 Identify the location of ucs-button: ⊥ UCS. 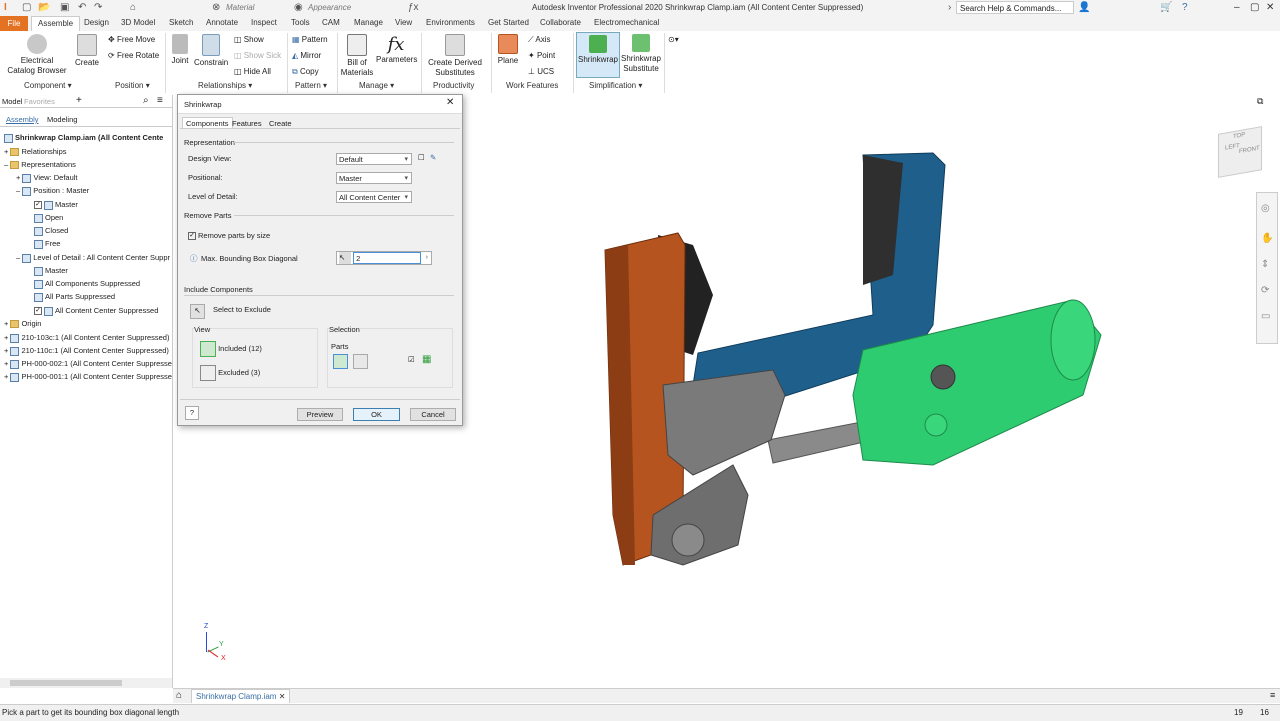
(541, 71).